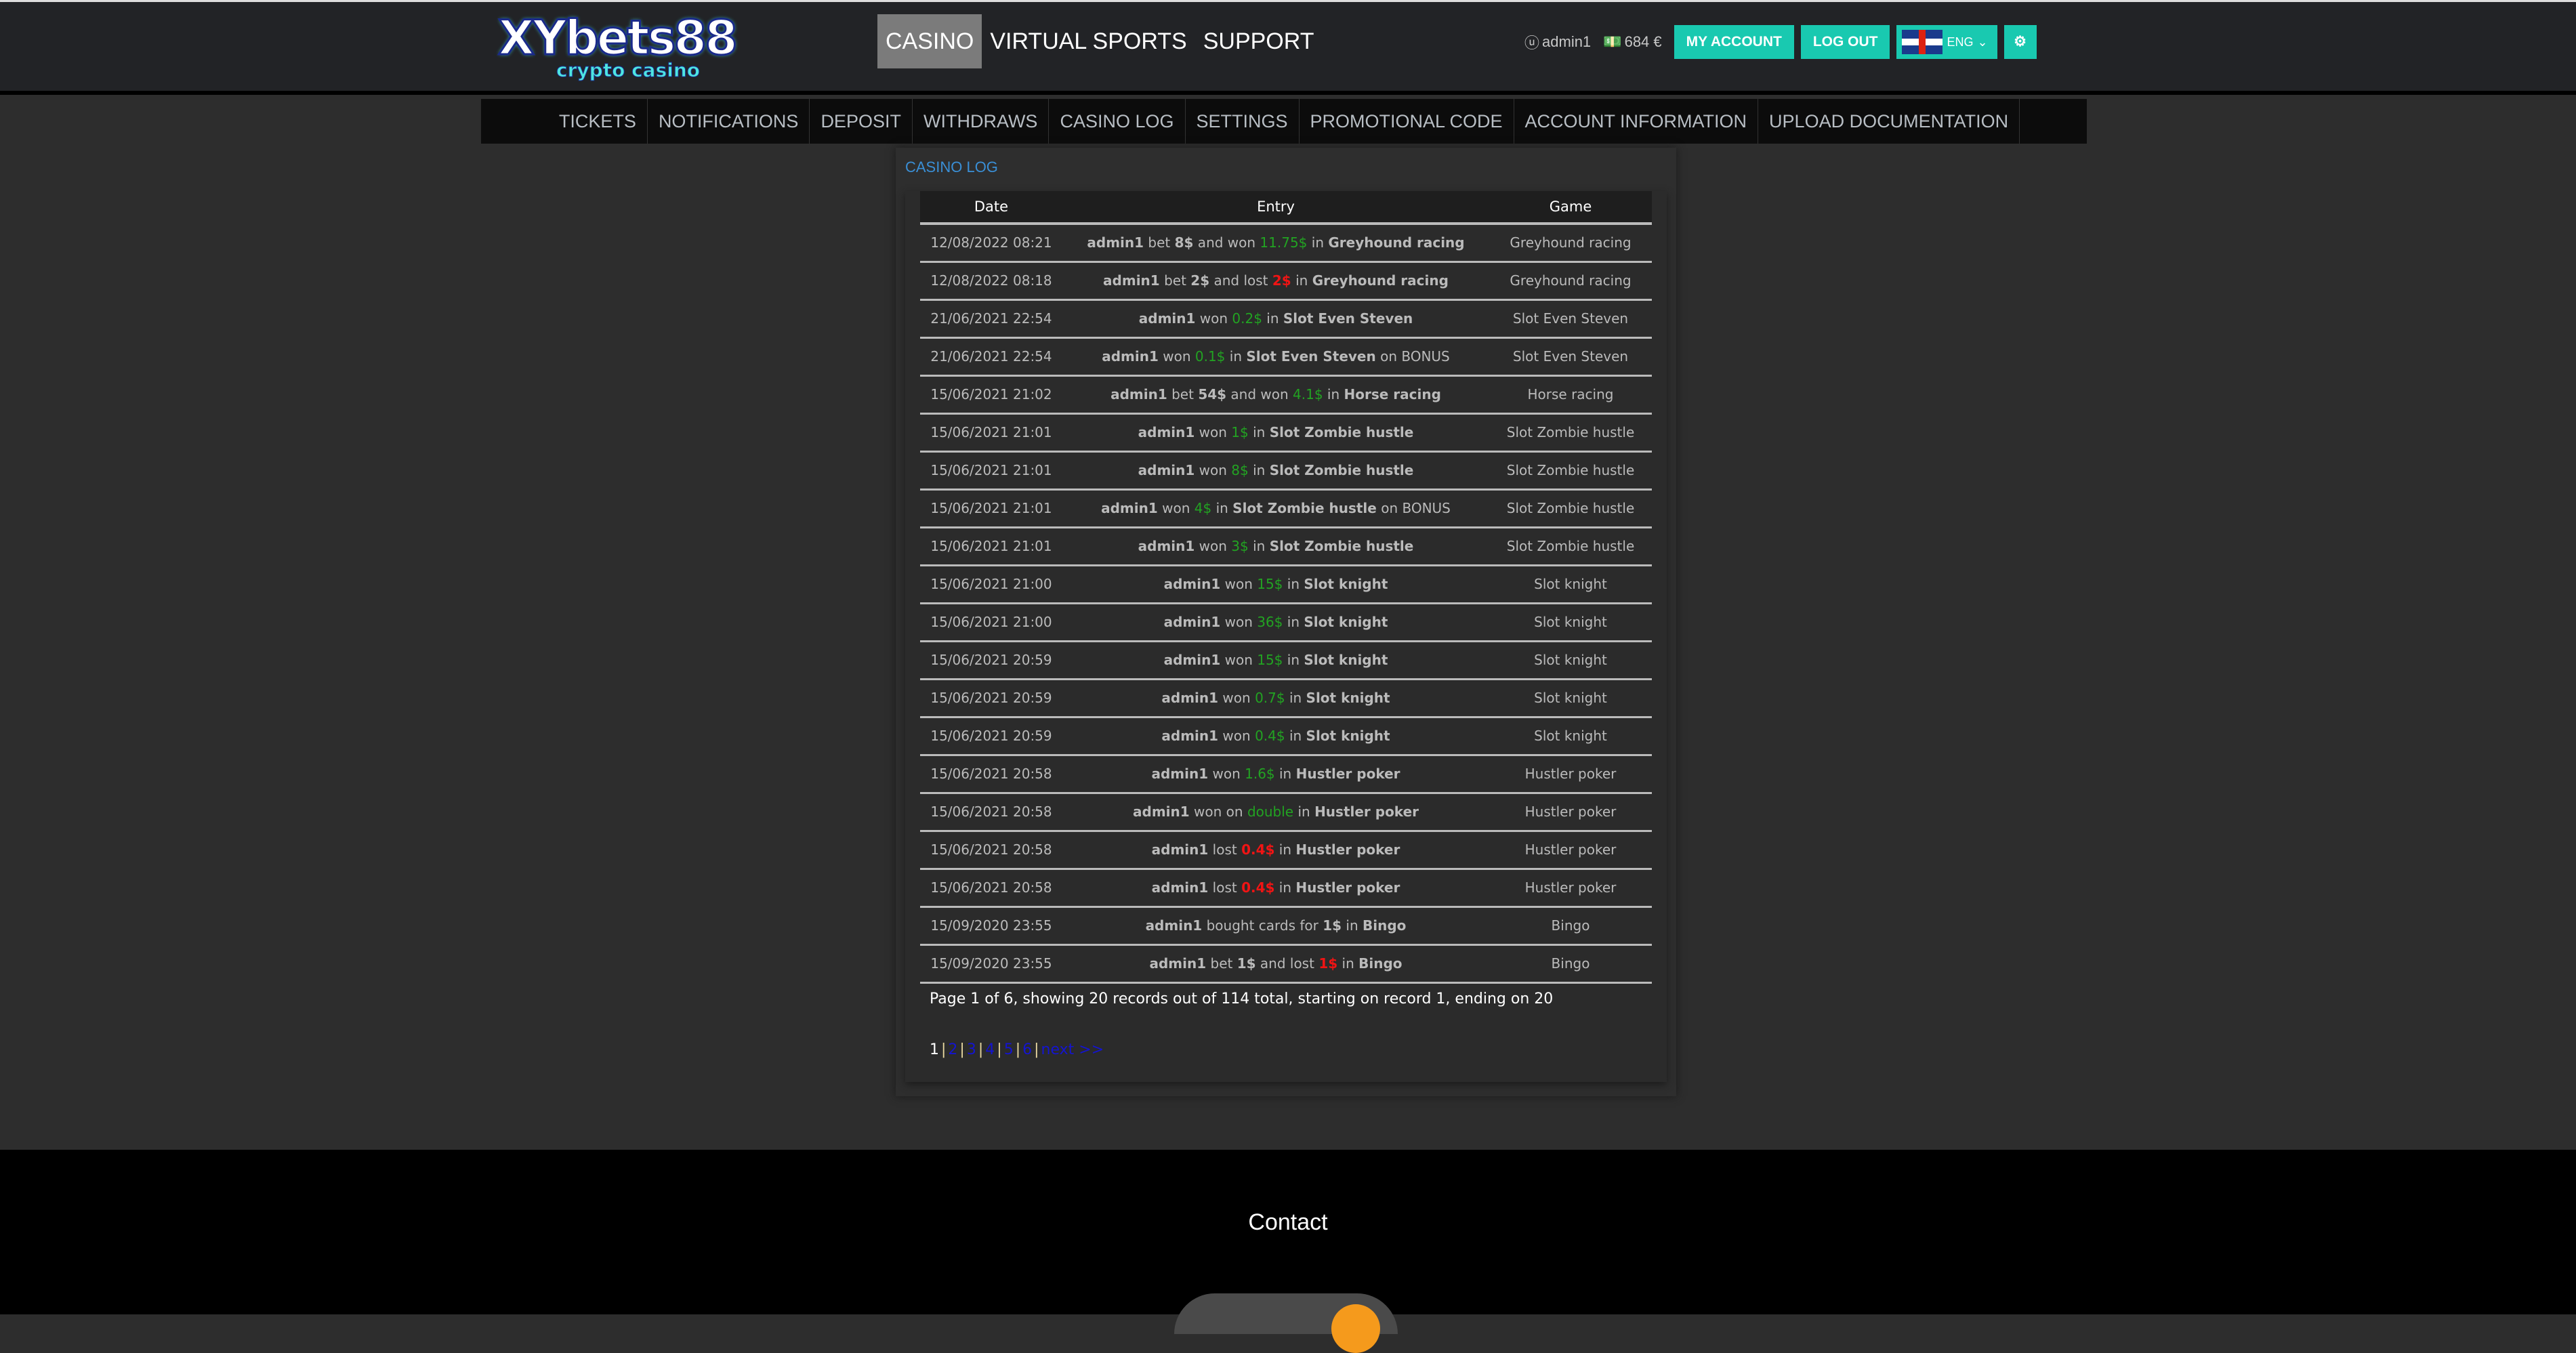 Image resolution: width=2576 pixels, height=1353 pixels. I want to click on subnav-notifications: NOTIFICATIONS, so click(729, 122).